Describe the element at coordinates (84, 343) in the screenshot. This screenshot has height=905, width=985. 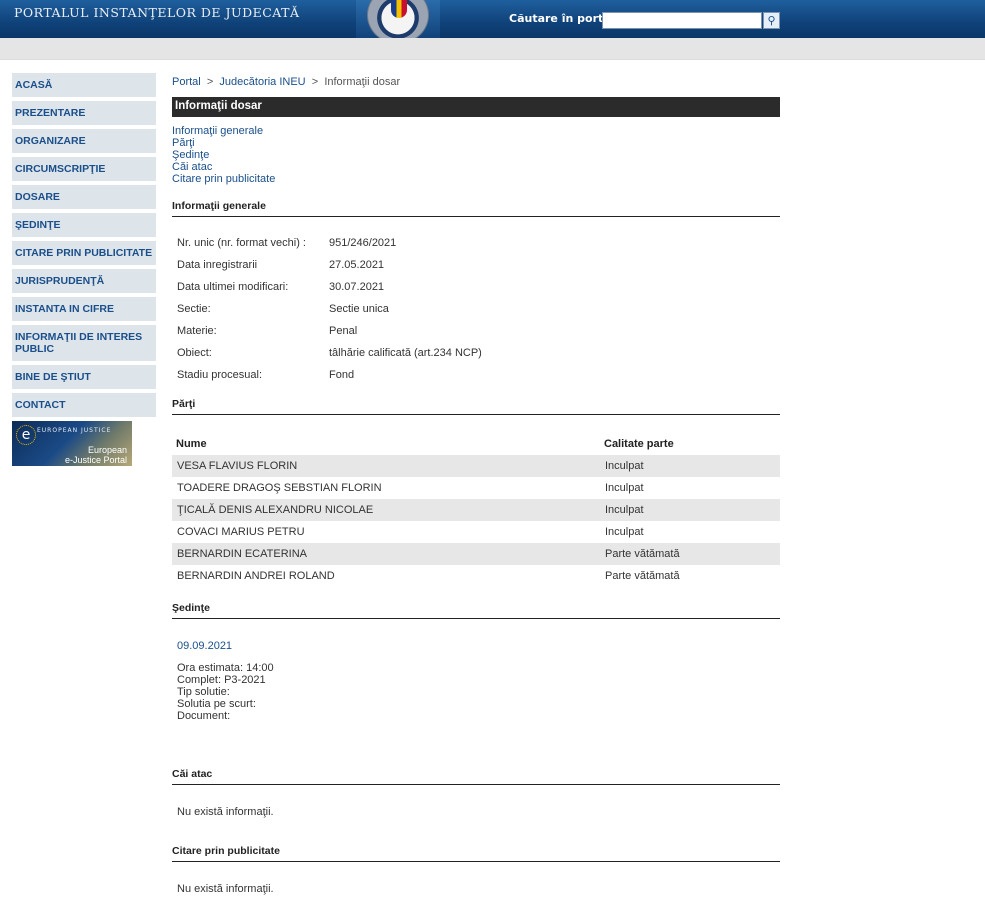
I see `sidebar-item-interes-public: INFORMAŢII DE INTERES PUBLIC` at that location.